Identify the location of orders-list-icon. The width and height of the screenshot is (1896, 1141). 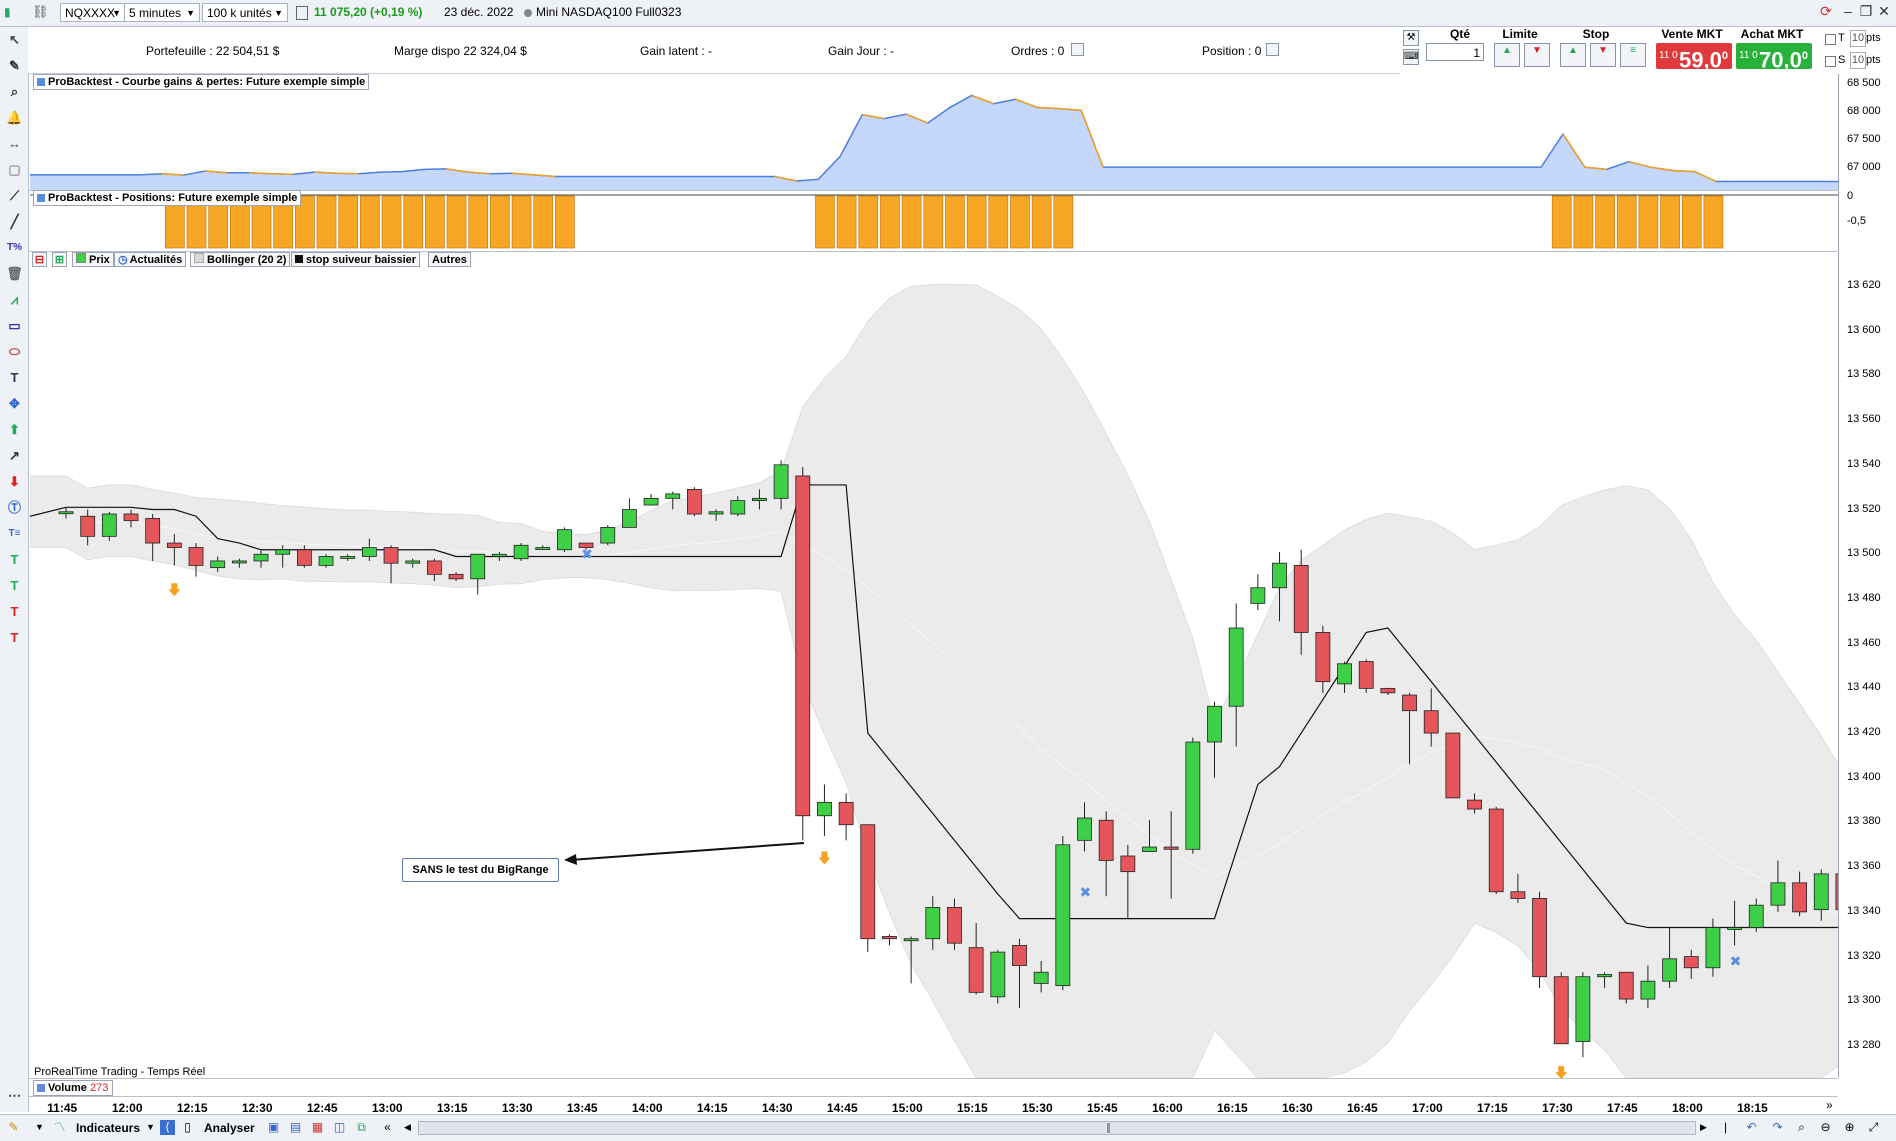
(1077, 49).